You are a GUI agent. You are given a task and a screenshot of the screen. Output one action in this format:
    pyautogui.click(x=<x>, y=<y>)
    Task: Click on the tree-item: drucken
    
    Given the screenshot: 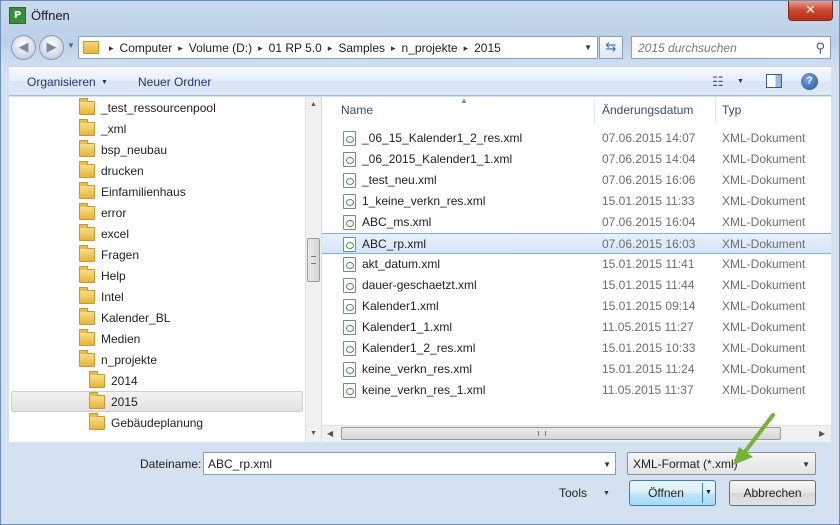 What is the action you would take?
    pyautogui.click(x=111, y=170)
    